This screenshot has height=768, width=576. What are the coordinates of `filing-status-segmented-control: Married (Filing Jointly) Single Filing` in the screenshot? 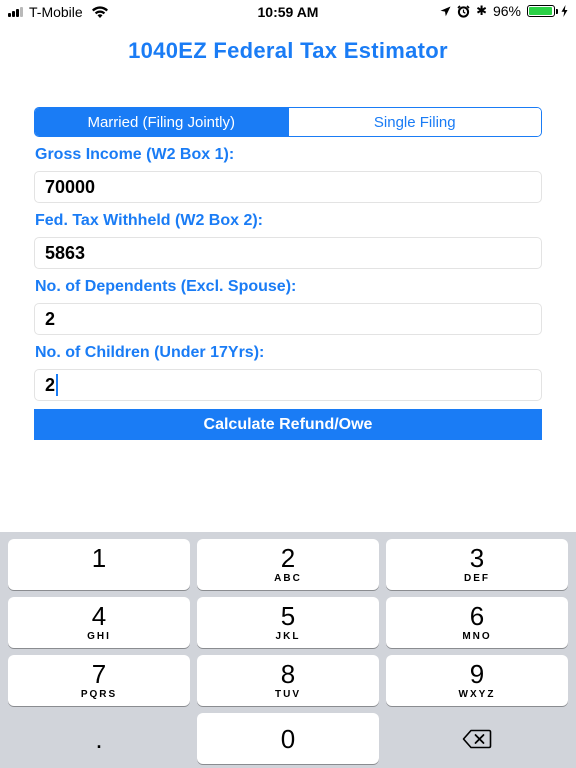 It's located at (288, 122).